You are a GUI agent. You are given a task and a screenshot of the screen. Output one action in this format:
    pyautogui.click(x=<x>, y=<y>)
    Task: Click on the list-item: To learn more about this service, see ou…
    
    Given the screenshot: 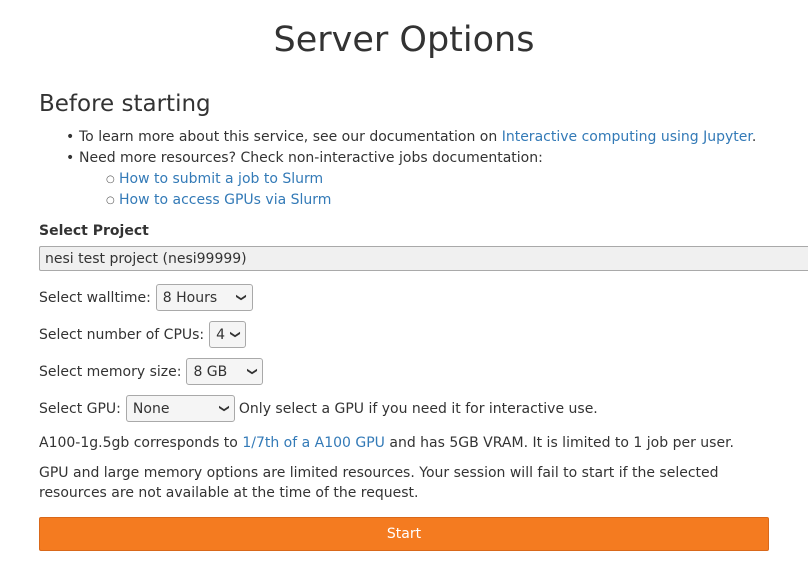 What is the action you would take?
    pyautogui.click(x=419, y=137)
    